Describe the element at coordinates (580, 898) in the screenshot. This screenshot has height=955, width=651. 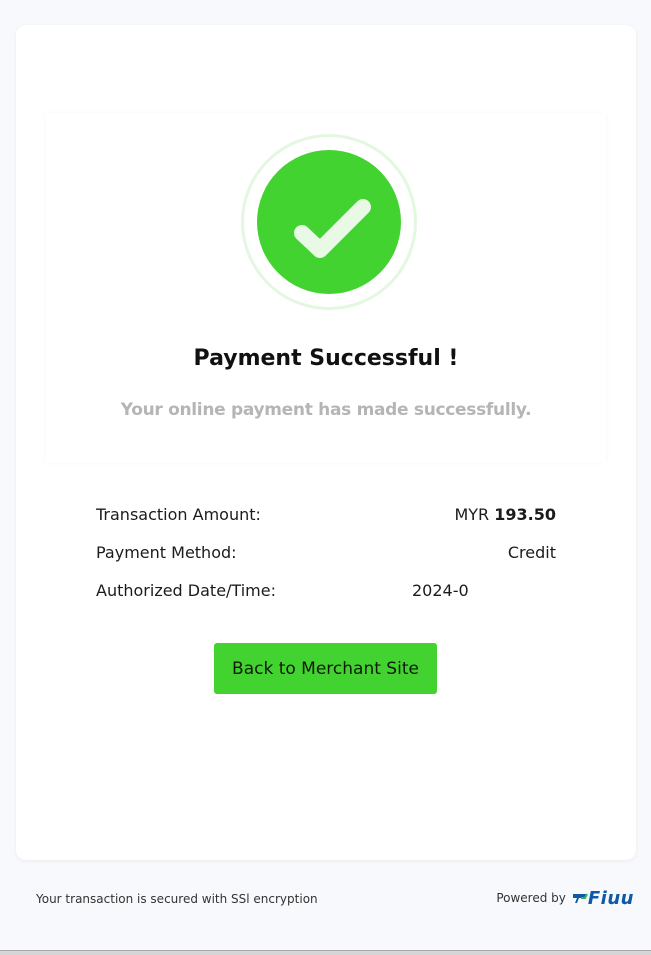
I see `fiuu-logo-mark-icon` at that location.